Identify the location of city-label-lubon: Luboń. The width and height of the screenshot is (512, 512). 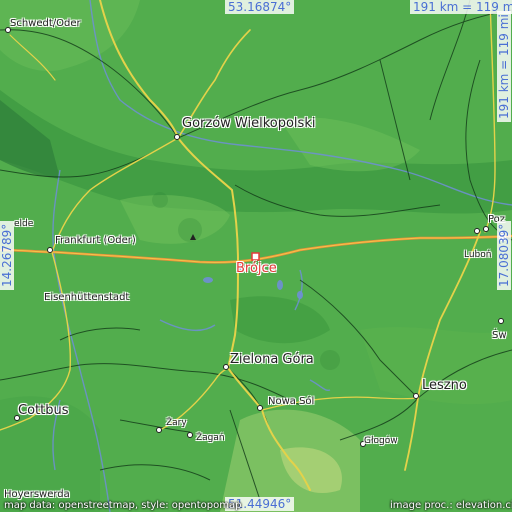
(478, 255).